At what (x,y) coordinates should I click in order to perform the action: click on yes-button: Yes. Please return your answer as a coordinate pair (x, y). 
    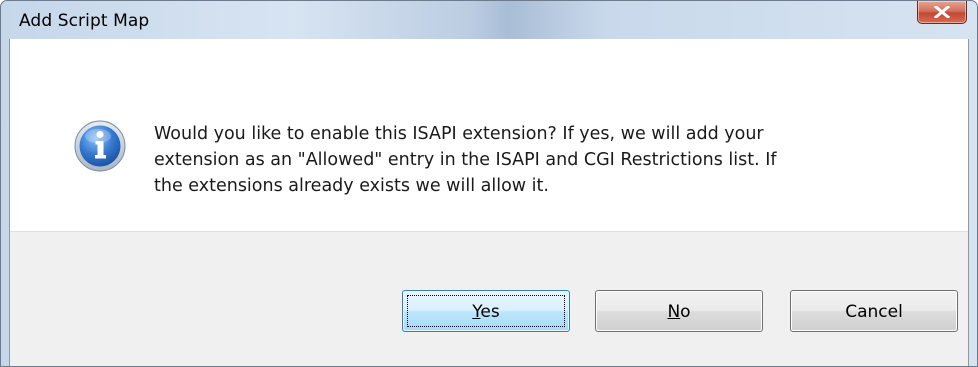
    Looking at the image, I should click on (486, 311).